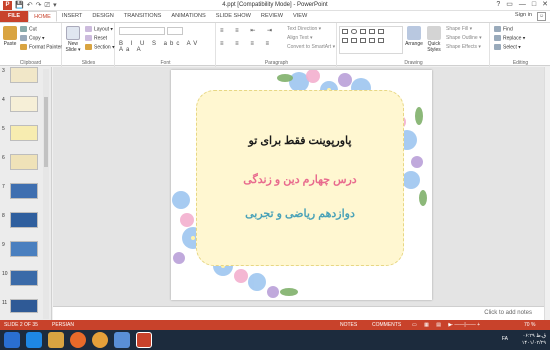 The image size is (550, 350). I want to click on paragraph-label: Paragraph, so click(276, 63).